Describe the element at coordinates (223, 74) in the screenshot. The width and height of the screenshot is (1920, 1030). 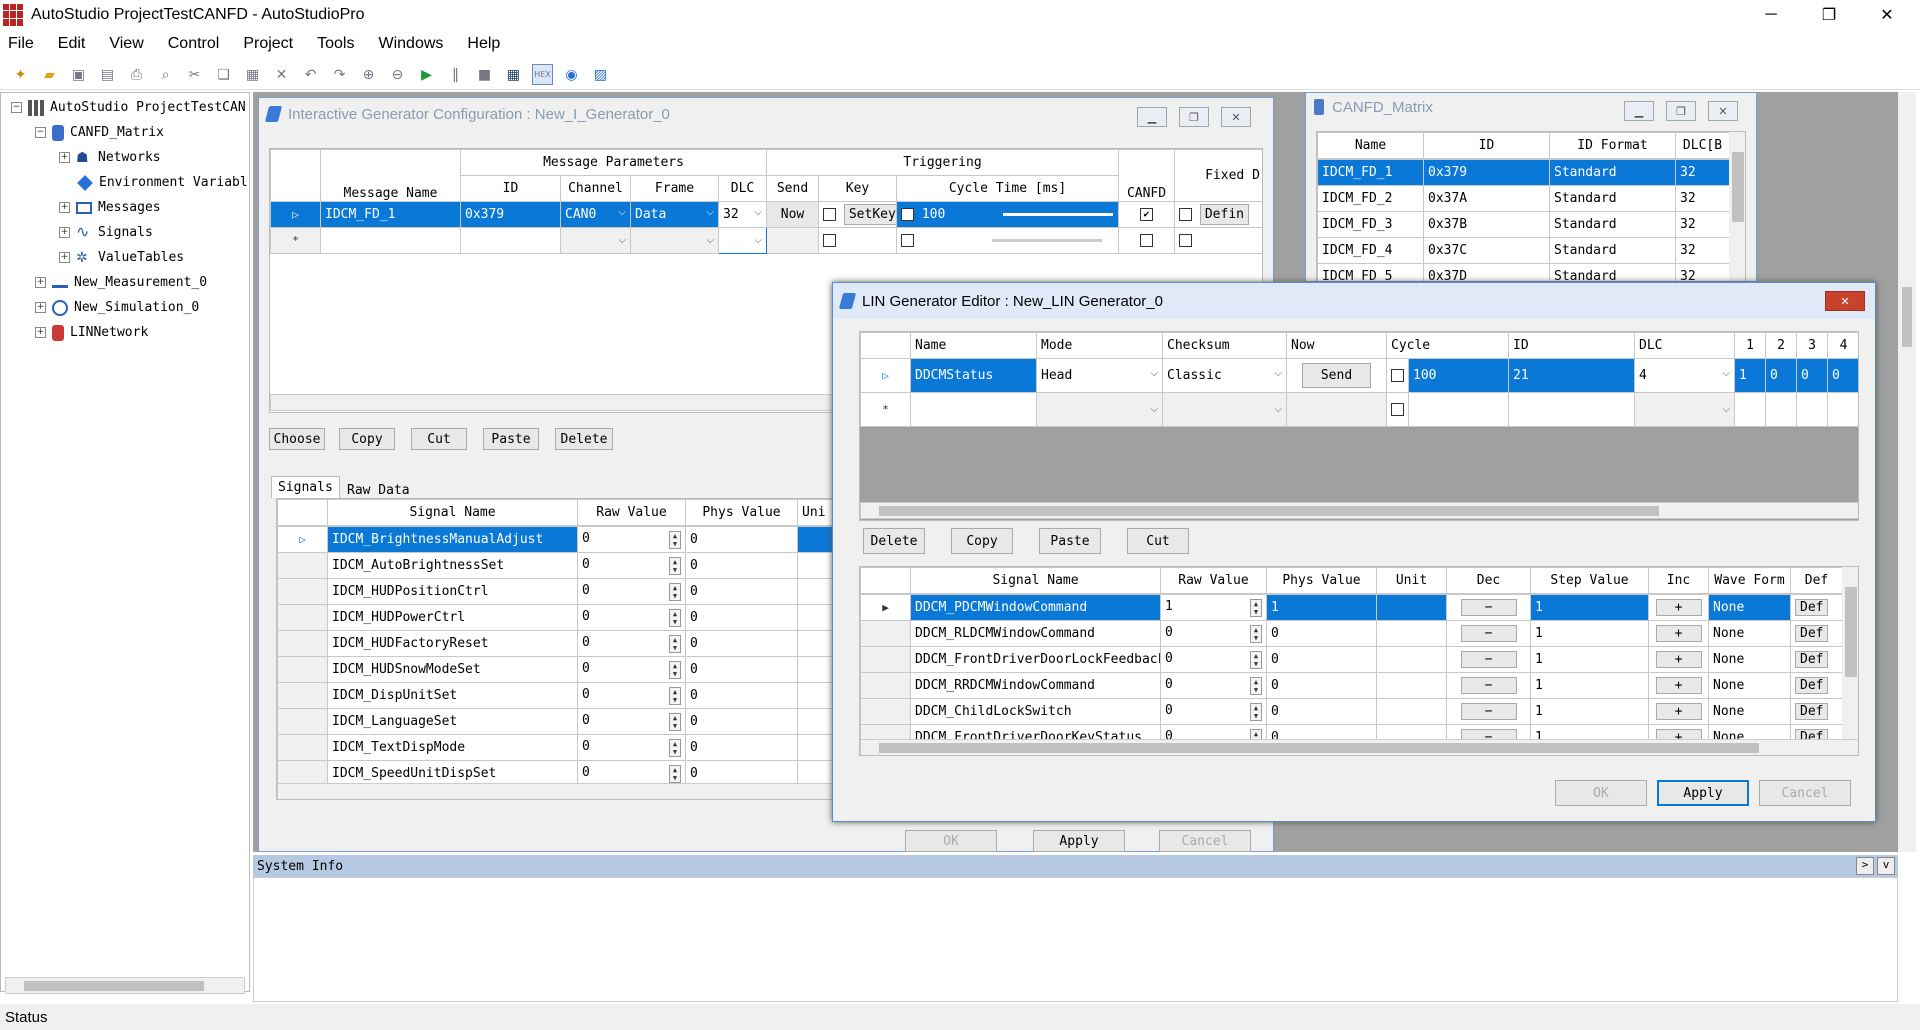
I see `copy-icon: ❏` at that location.